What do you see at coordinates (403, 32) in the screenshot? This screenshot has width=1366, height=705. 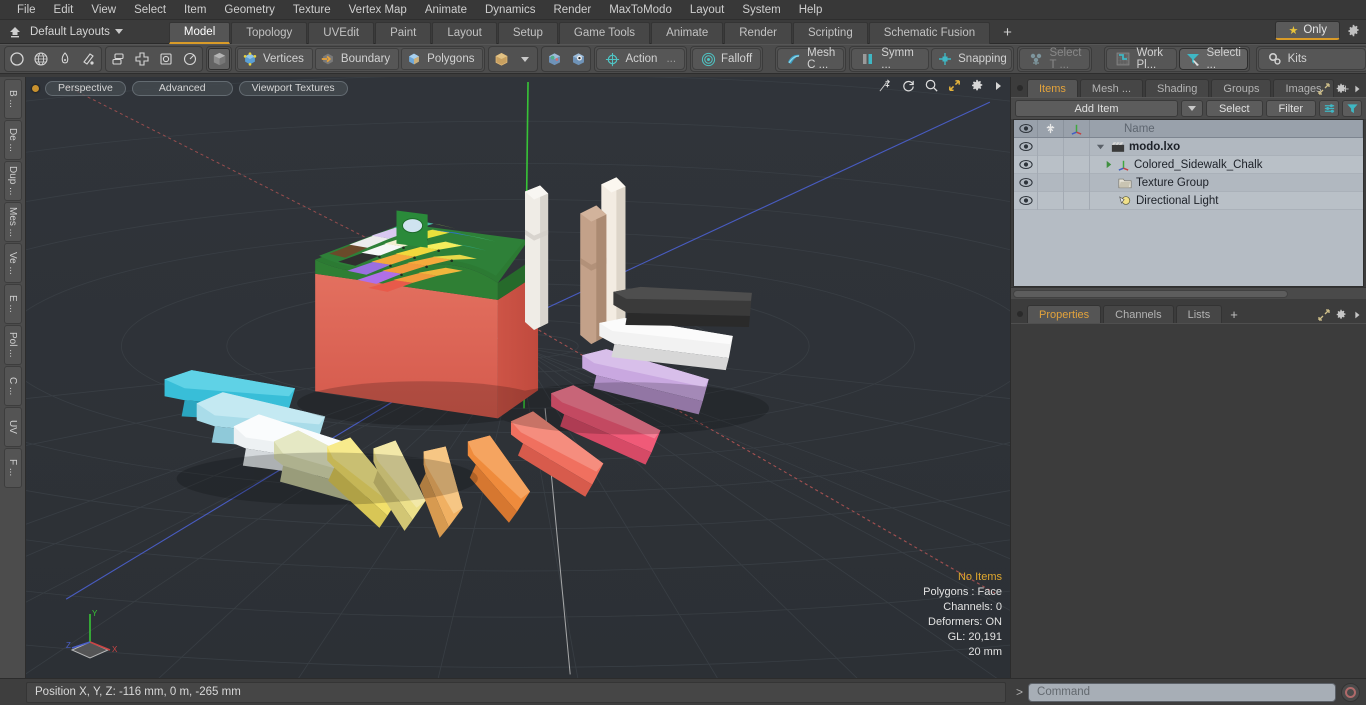 I see `tab-paint: Paint` at bounding box center [403, 32].